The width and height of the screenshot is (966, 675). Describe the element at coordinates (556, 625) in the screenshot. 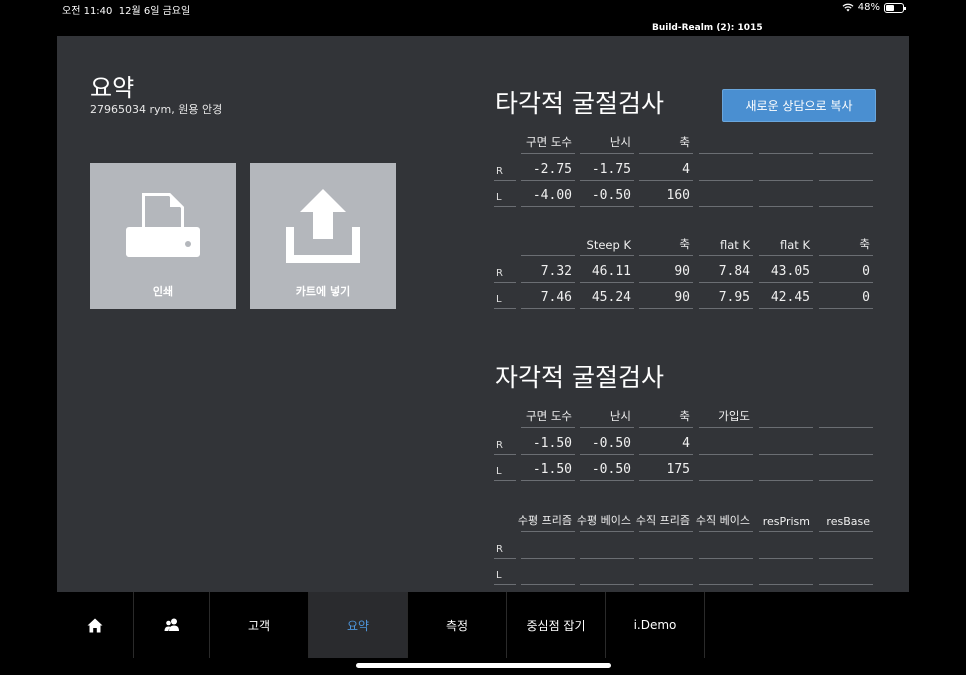

I see `tab-centering: 중심점 잡기` at that location.